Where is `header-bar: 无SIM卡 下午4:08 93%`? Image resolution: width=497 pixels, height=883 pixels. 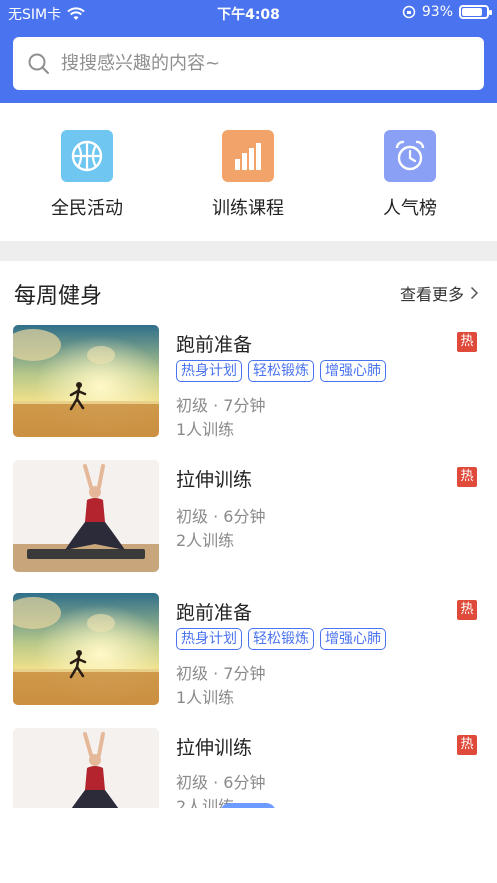
header-bar: 无SIM卡 下午4:08 93% is located at coordinates (248, 51).